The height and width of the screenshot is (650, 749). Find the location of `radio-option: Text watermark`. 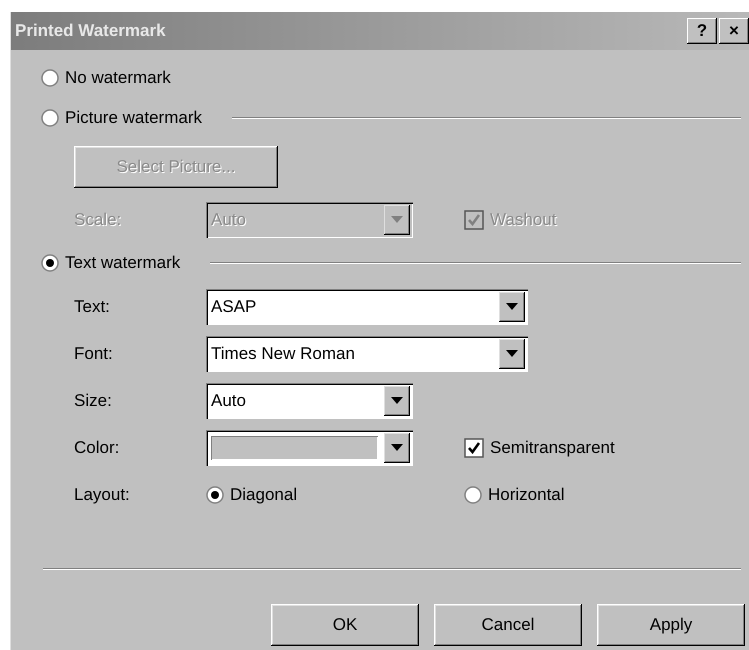

radio-option: Text watermark is located at coordinates (110, 263).